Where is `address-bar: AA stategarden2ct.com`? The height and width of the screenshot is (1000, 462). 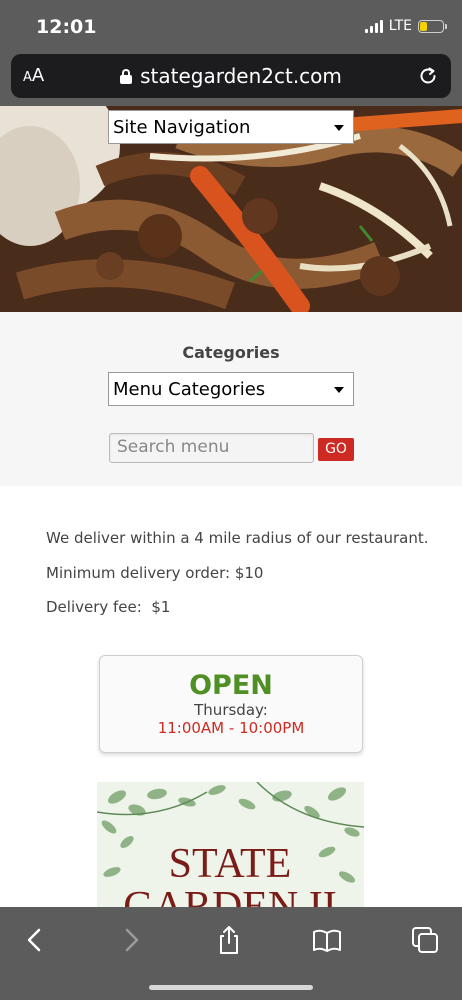
address-bar: AA stategarden2ct.com is located at coordinates (231, 76).